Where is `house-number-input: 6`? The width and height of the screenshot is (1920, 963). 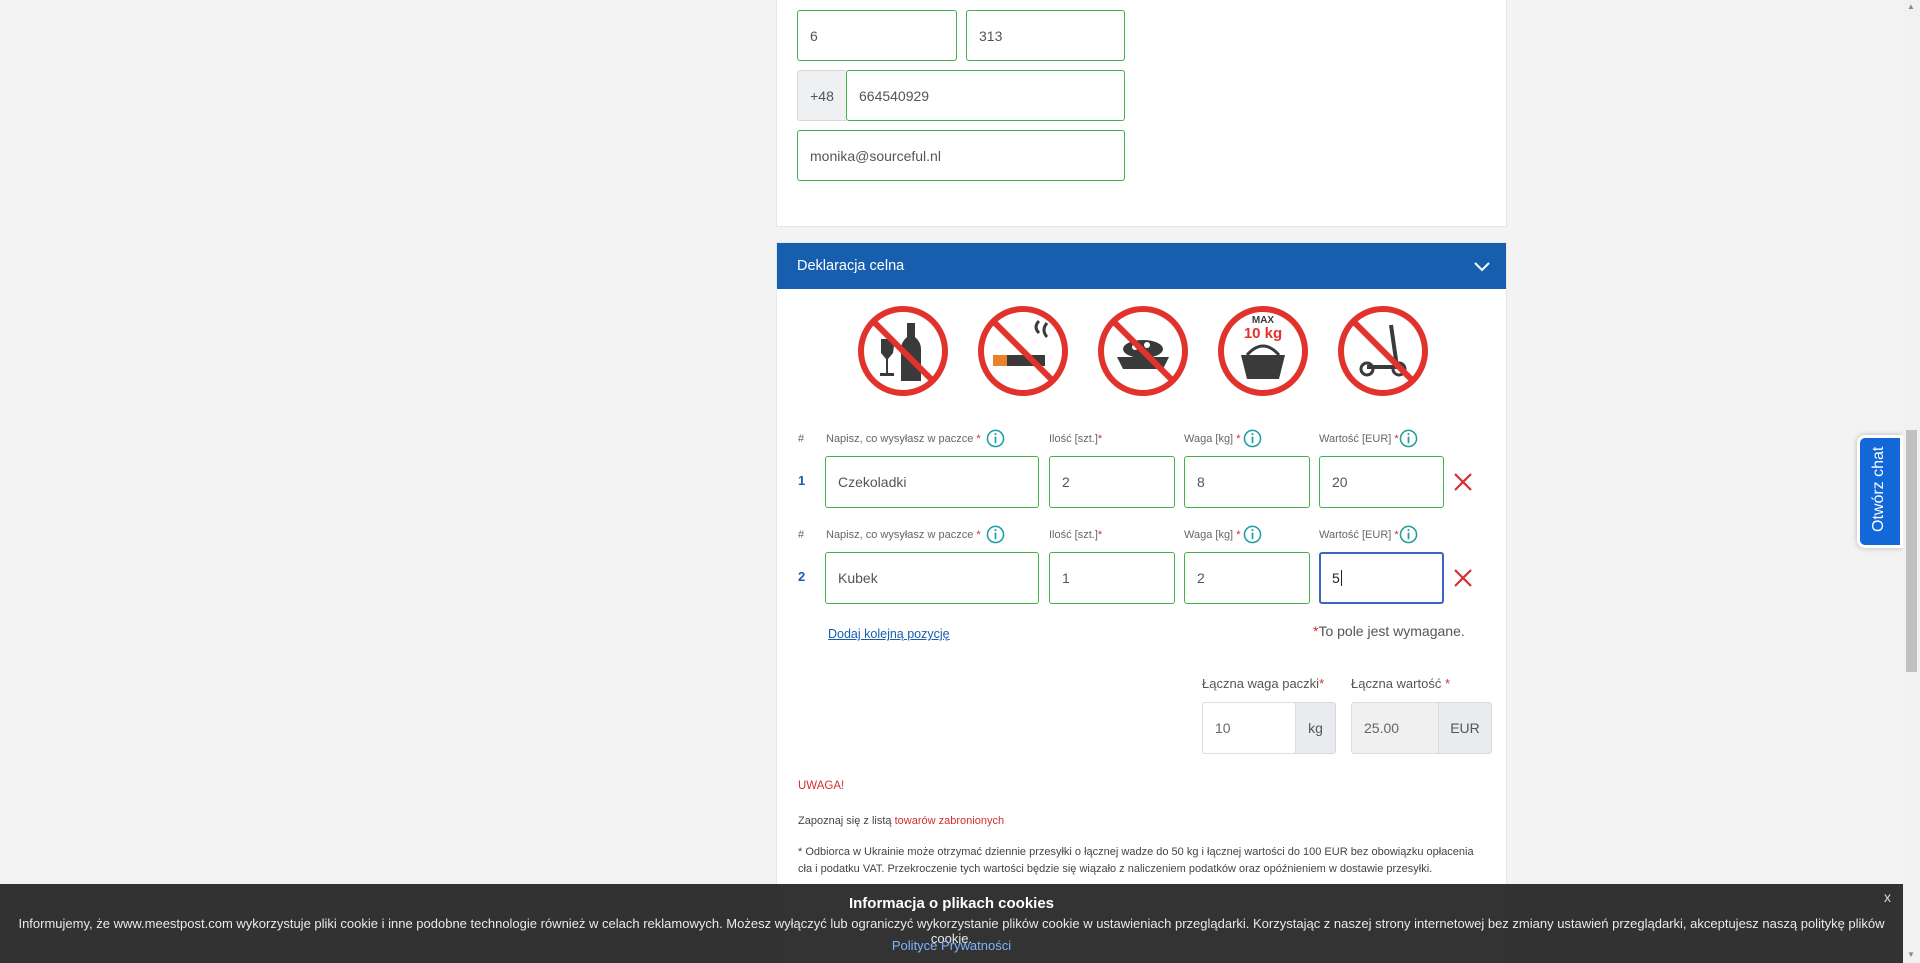
house-number-input: 6 is located at coordinates (877, 35).